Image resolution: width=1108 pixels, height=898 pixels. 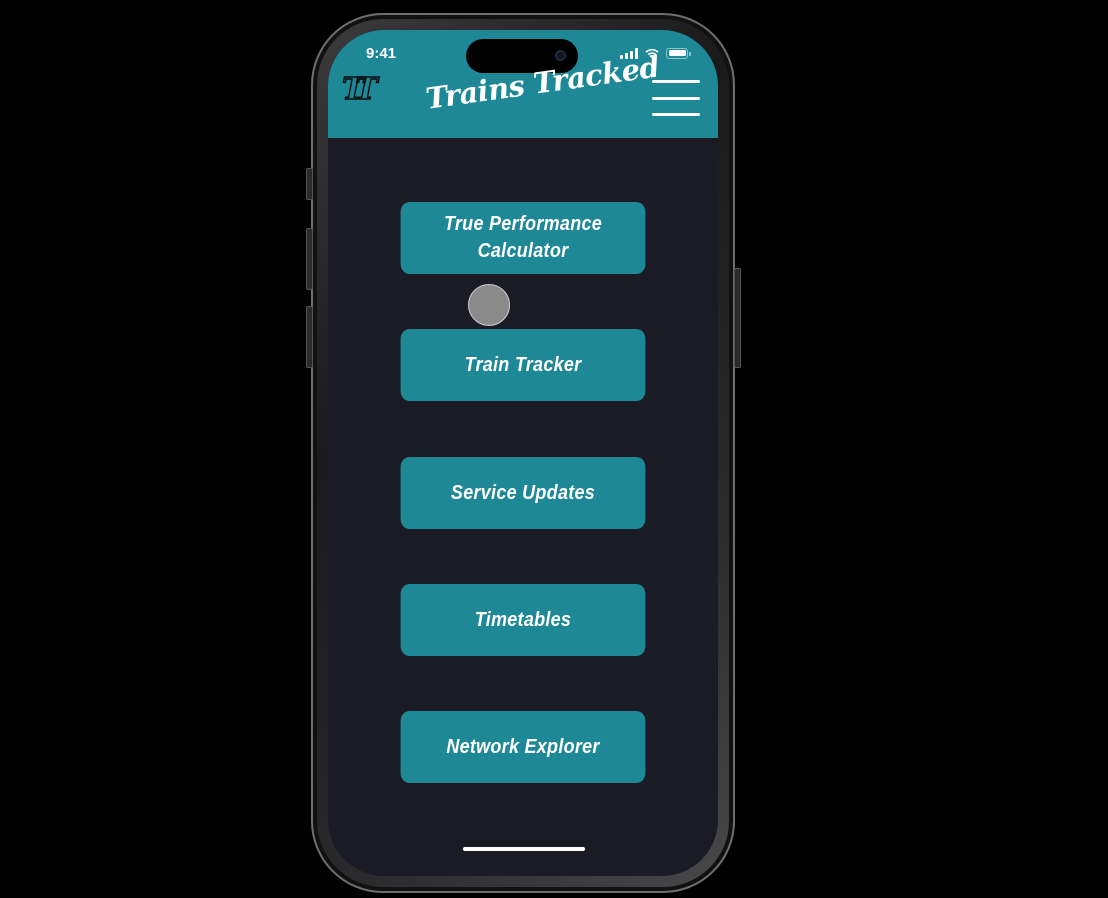 I want to click on app-logo: TT, so click(x=359, y=89).